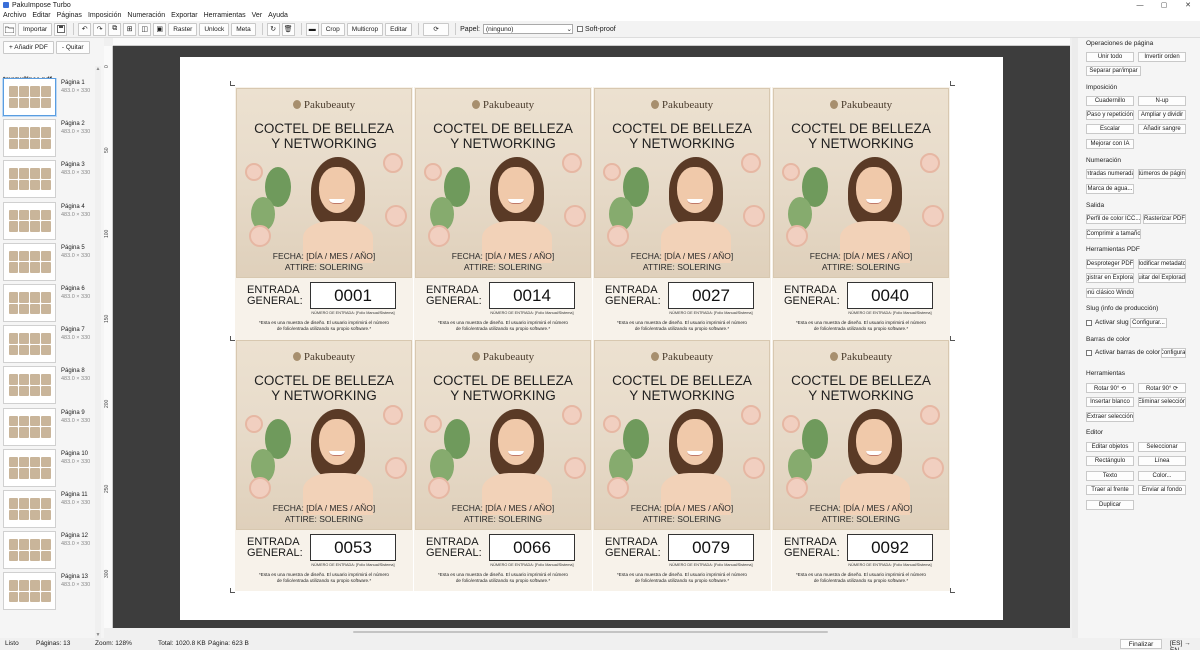 Image resolution: width=1200 pixels, height=650 pixels. What do you see at coordinates (104, 15) in the screenshot?
I see `menu-imposicion: Imposición` at bounding box center [104, 15].